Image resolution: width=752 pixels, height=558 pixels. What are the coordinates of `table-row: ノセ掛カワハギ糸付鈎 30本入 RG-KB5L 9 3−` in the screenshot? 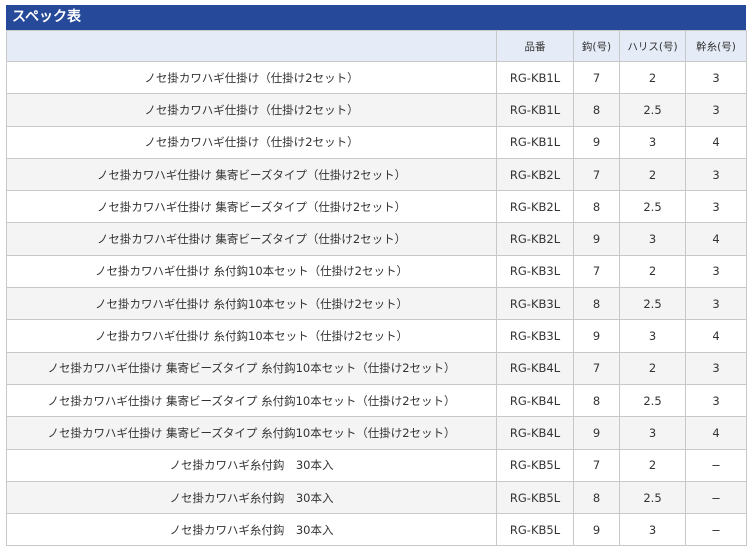 It's located at (376, 530).